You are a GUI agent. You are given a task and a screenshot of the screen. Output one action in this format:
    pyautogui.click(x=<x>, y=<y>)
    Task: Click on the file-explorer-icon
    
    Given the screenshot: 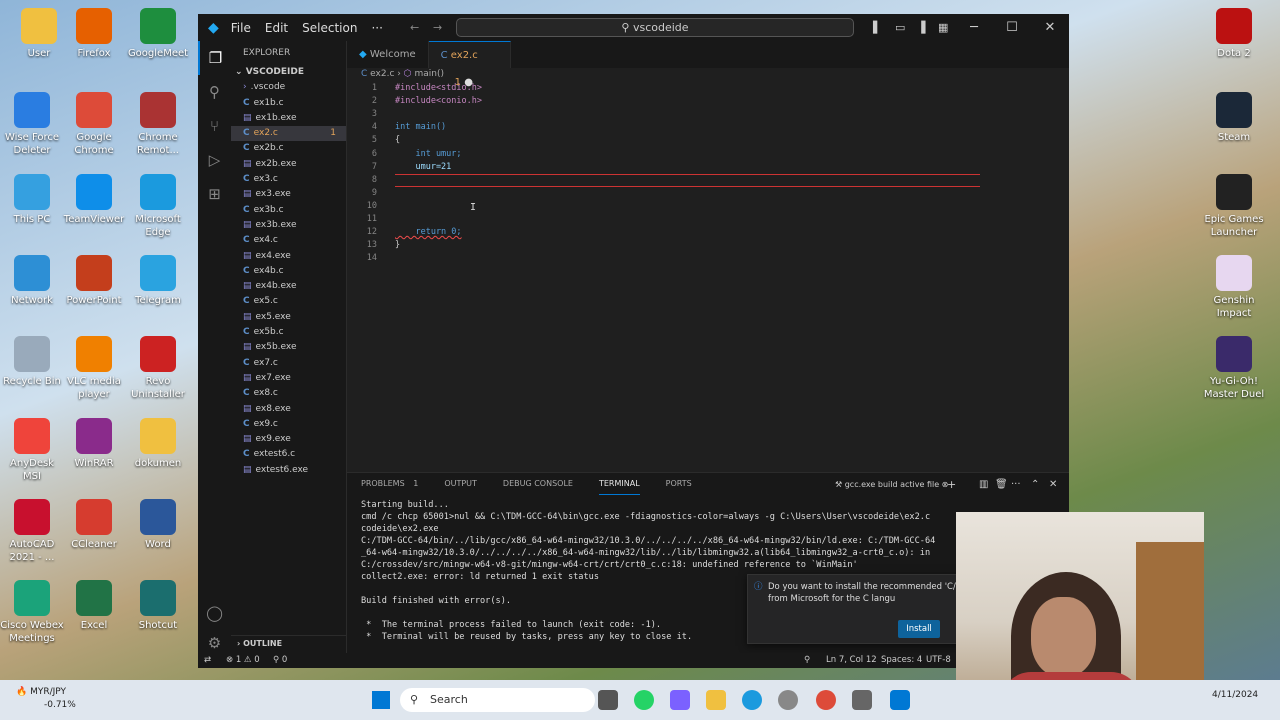 What is the action you would take?
    pyautogui.click(x=716, y=700)
    